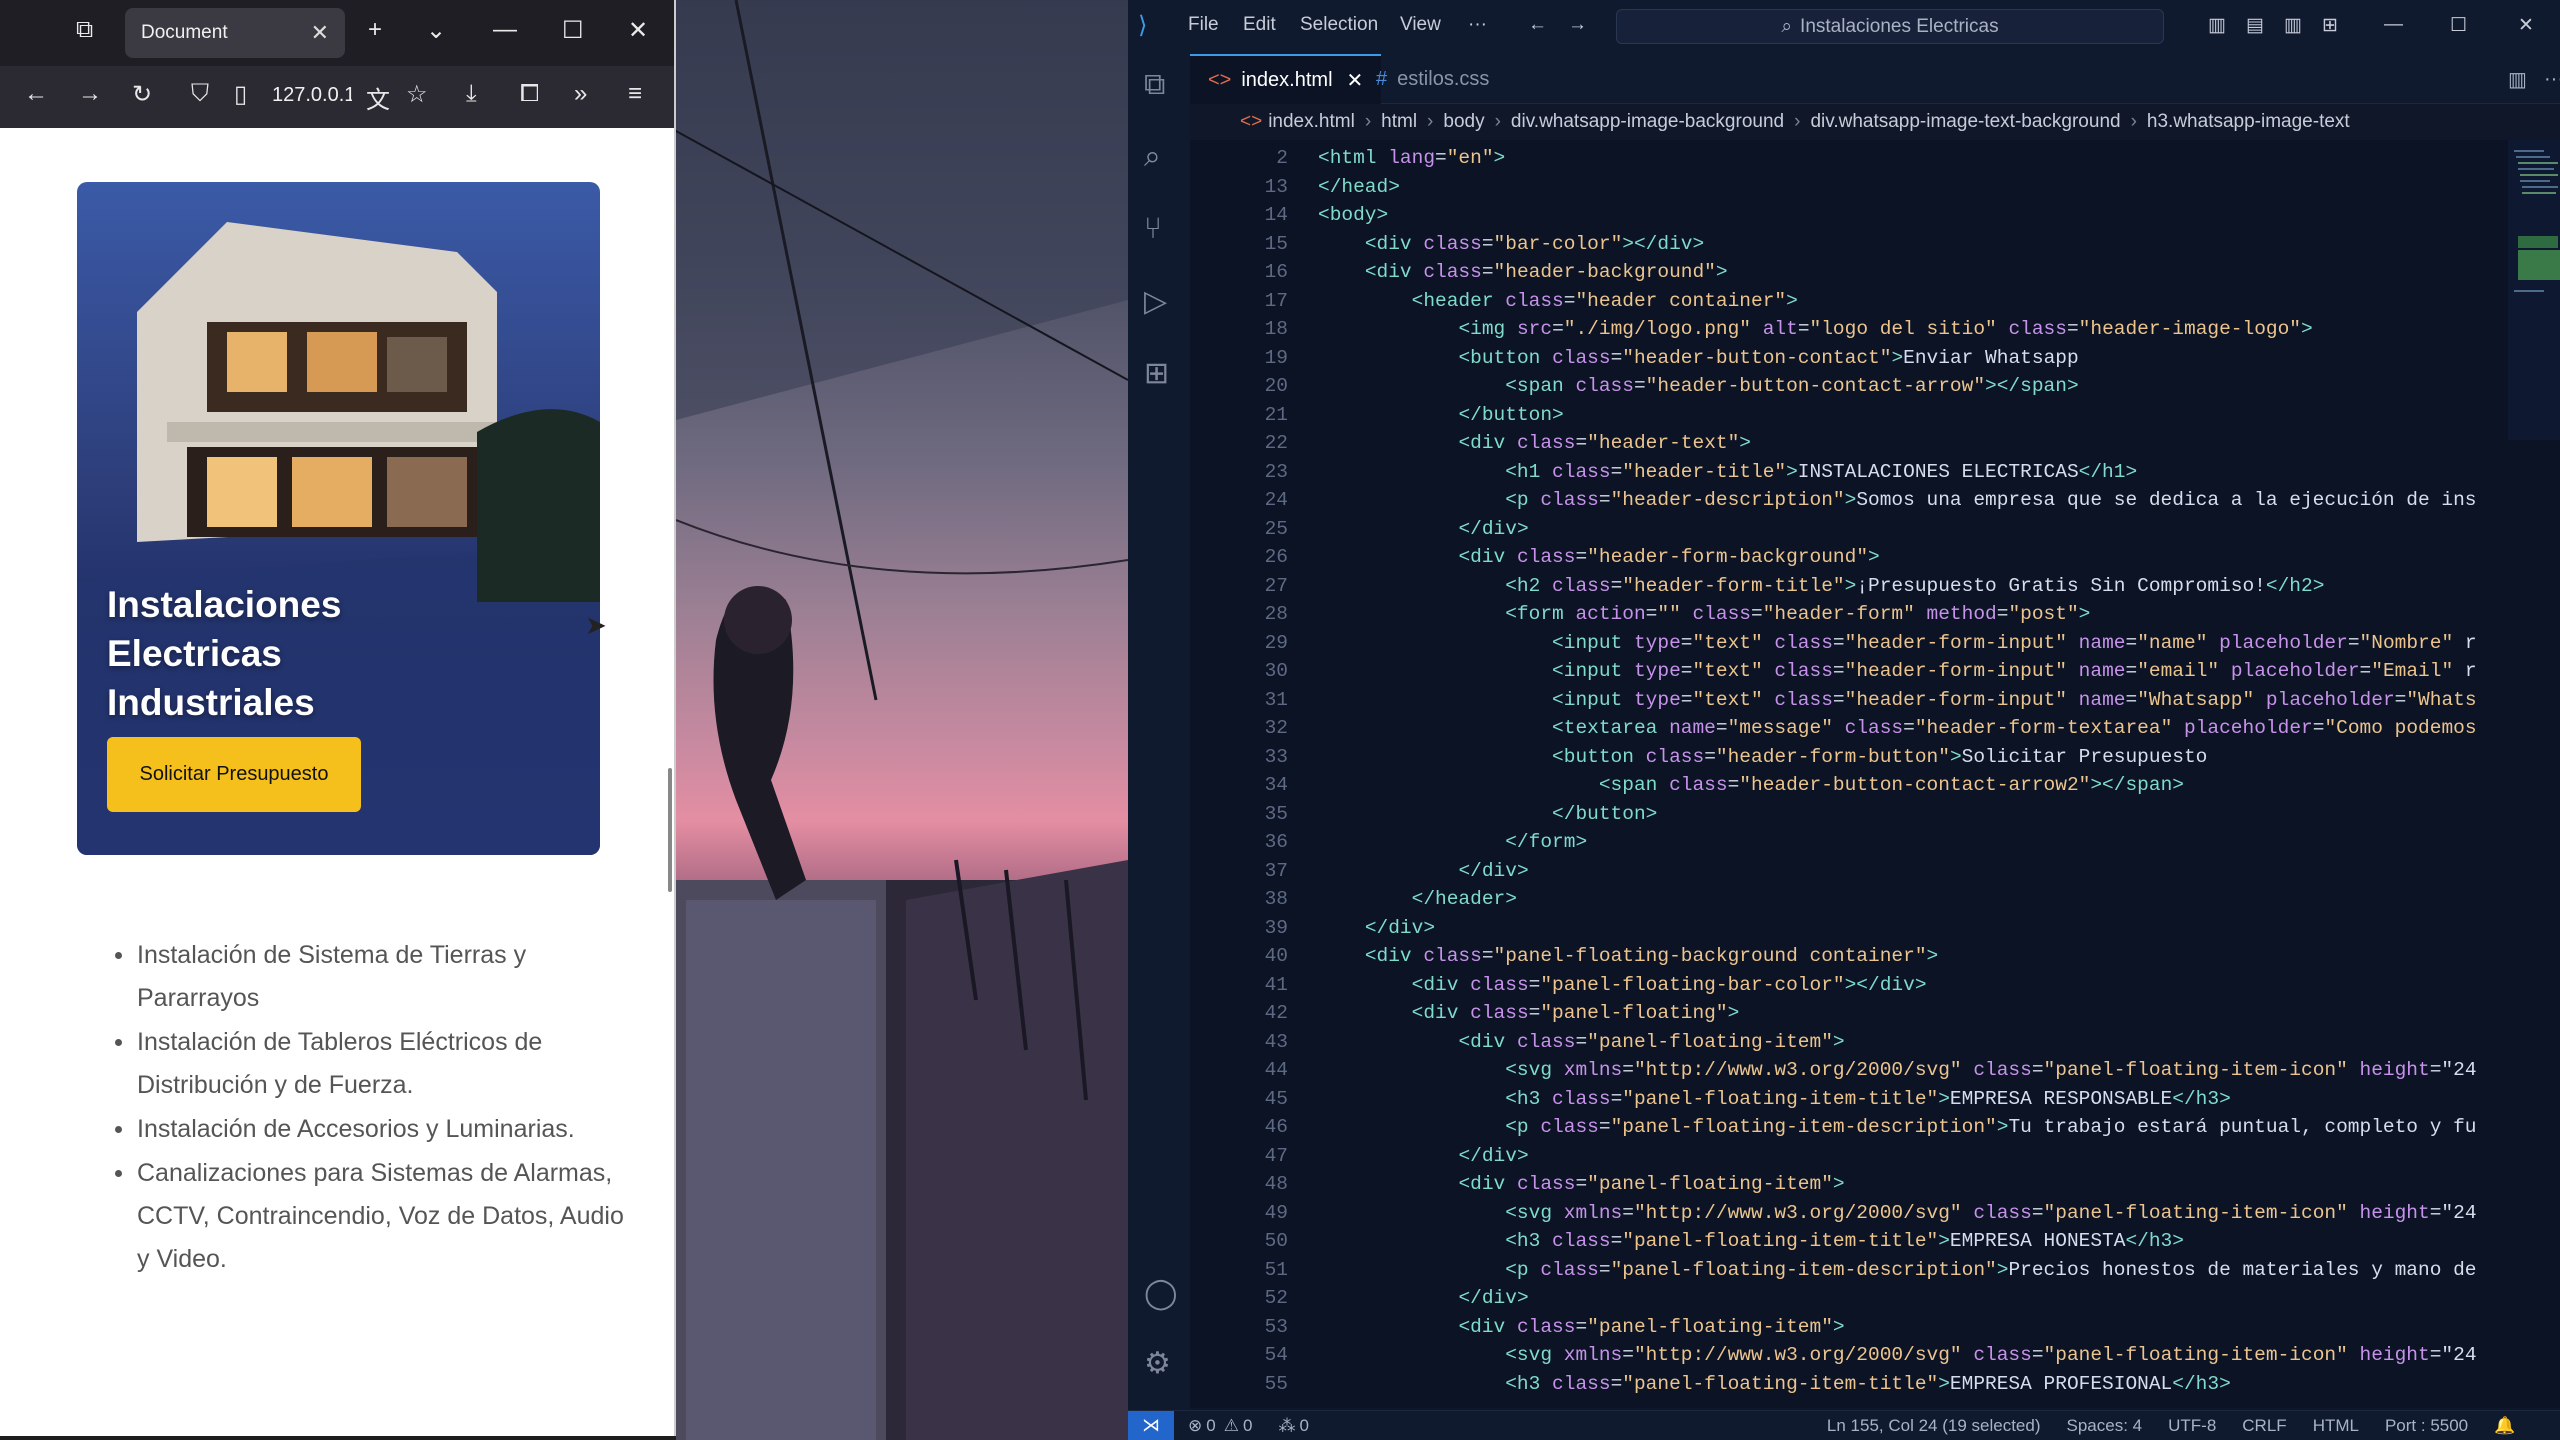 Image resolution: width=2560 pixels, height=1440 pixels. What do you see at coordinates (1157, 1363) in the screenshot?
I see `settings-gear-icon: ⚙` at bounding box center [1157, 1363].